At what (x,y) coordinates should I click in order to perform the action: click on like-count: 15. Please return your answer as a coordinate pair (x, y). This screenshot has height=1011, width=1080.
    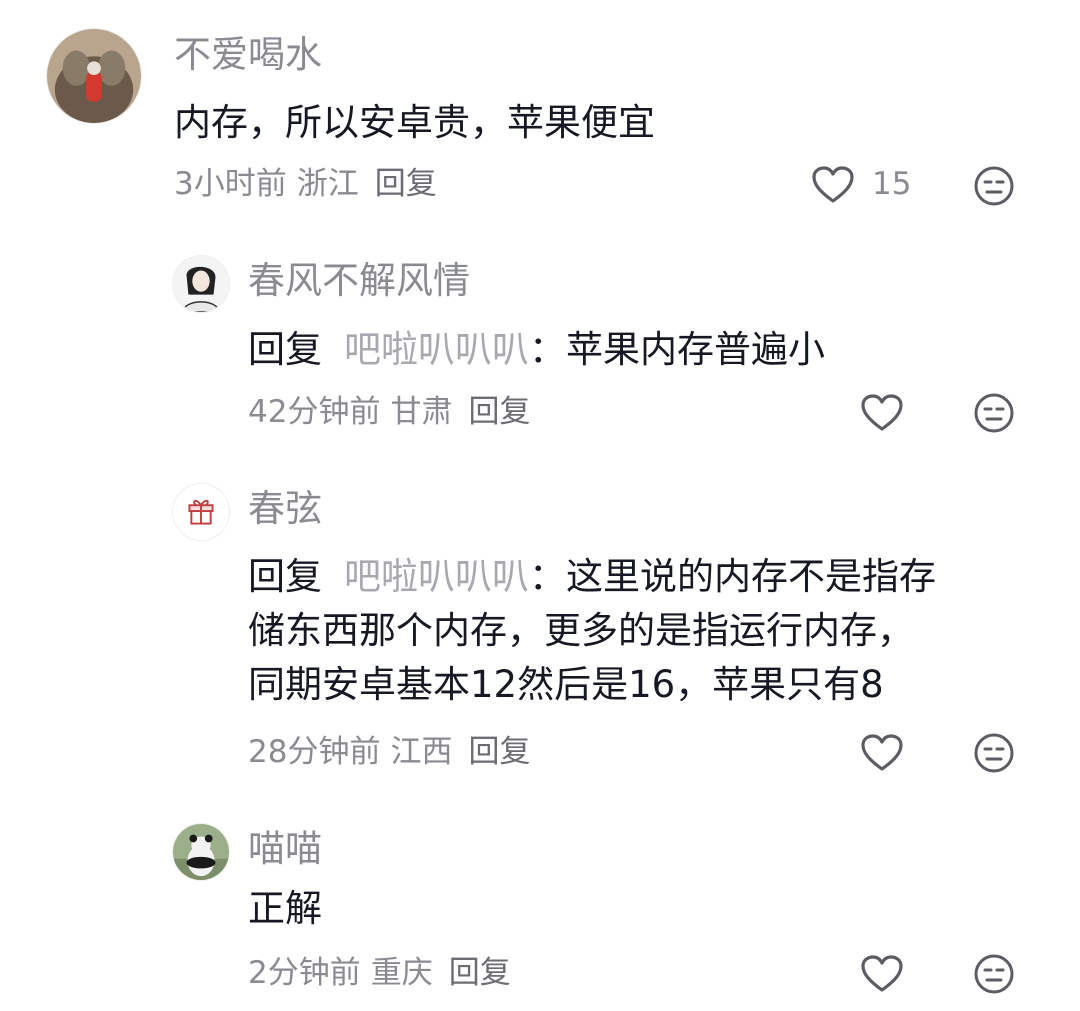
    Looking at the image, I should click on (892, 184).